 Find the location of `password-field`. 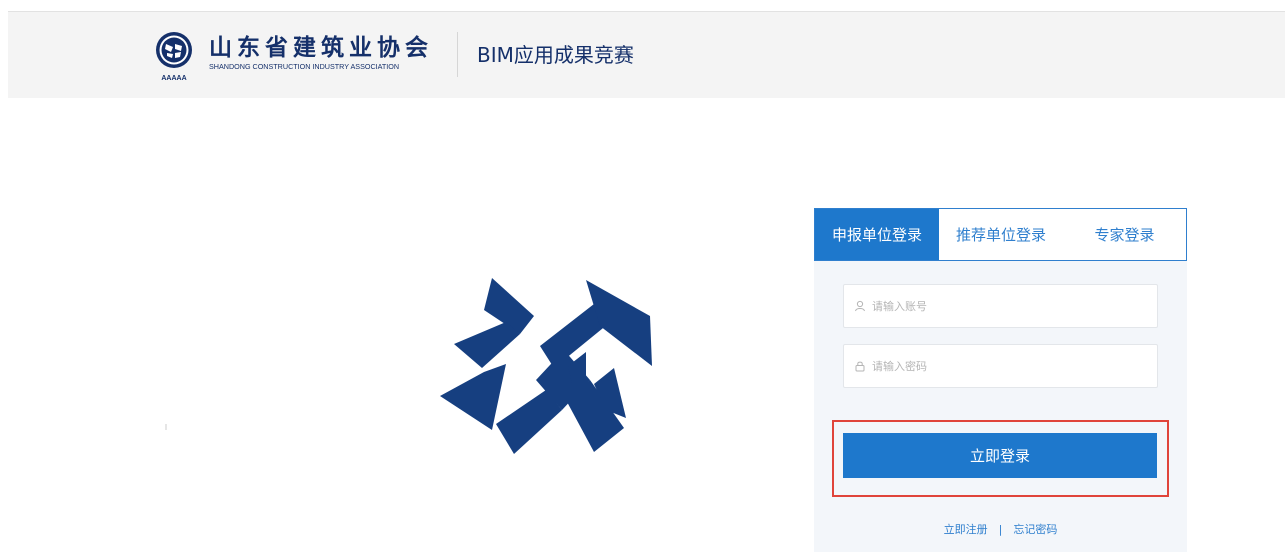

password-field is located at coordinates (1000, 366).